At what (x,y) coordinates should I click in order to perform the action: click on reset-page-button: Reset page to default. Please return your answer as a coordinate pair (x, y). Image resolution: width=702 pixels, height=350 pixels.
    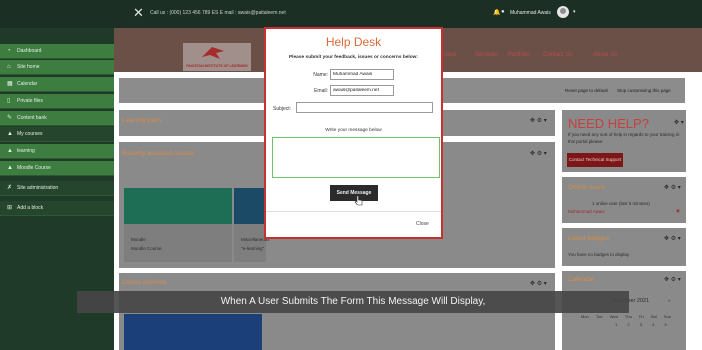
    Looking at the image, I should click on (586, 90).